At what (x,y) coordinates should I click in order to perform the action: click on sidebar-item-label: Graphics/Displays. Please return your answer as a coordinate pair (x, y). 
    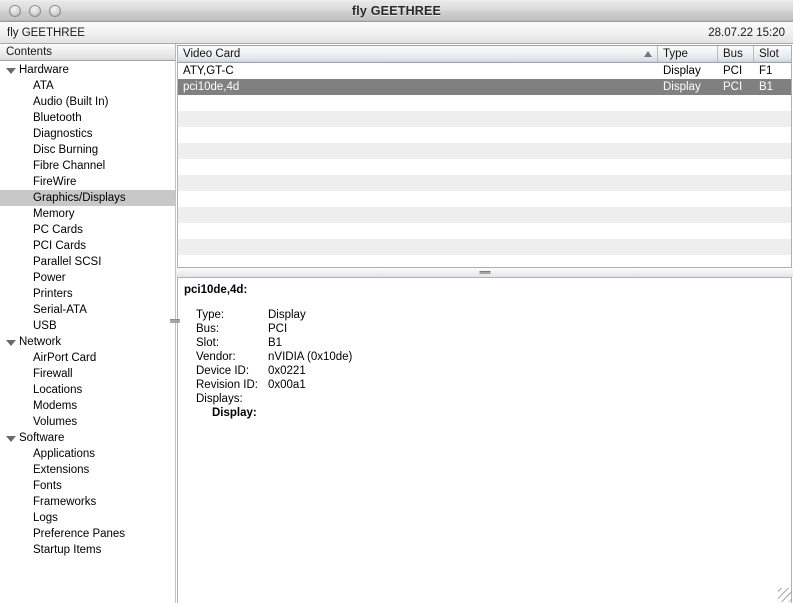
    Looking at the image, I should click on (79, 198).